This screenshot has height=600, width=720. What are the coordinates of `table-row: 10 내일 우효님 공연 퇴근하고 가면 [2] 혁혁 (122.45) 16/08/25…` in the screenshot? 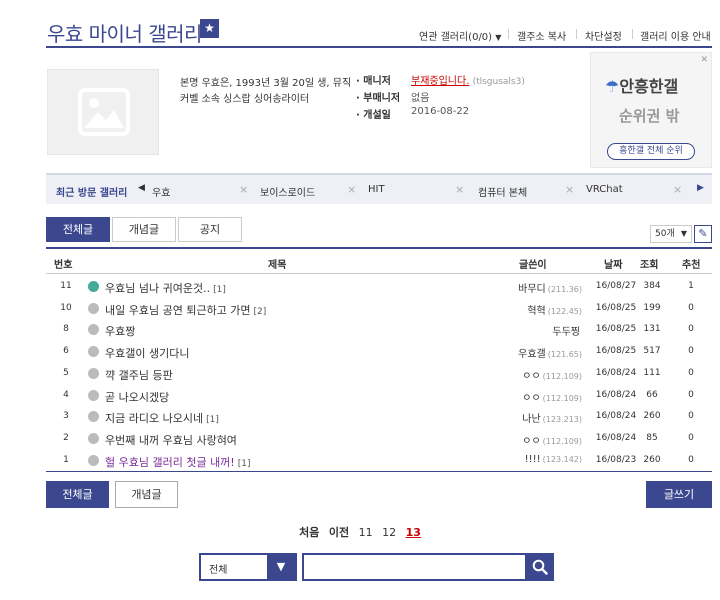 It's located at (379, 309).